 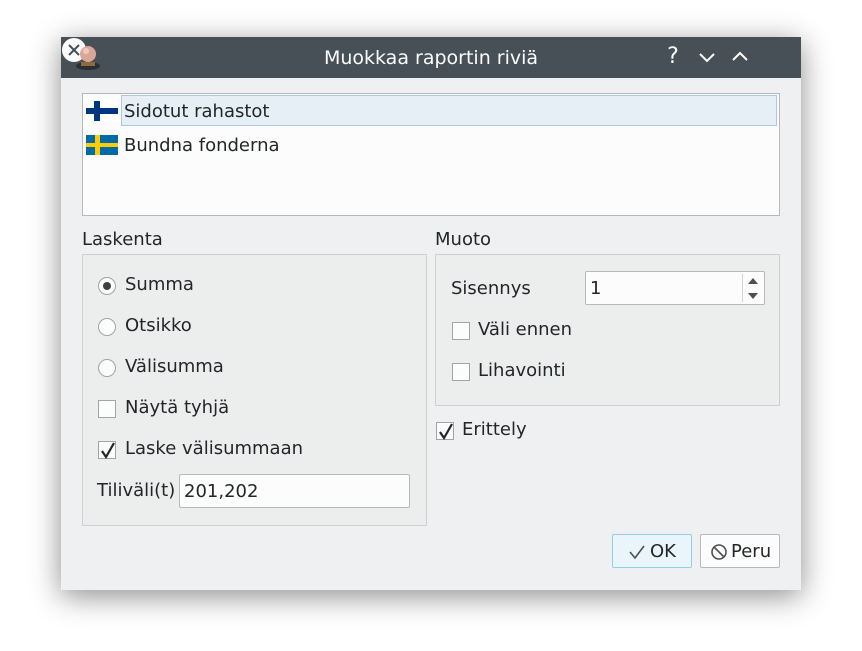 I want to click on list-item-label: Bundna fonderna, so click(x=202, y=145).